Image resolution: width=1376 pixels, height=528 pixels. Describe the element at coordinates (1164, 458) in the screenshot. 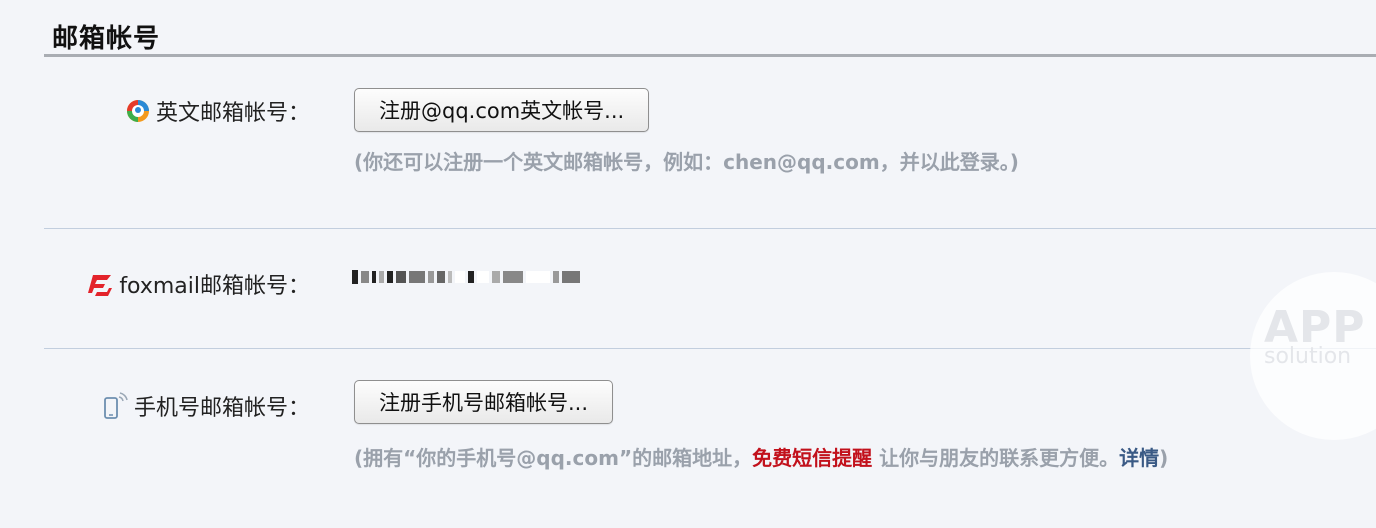

I see `mobile-hint-suffix: )` at that location.